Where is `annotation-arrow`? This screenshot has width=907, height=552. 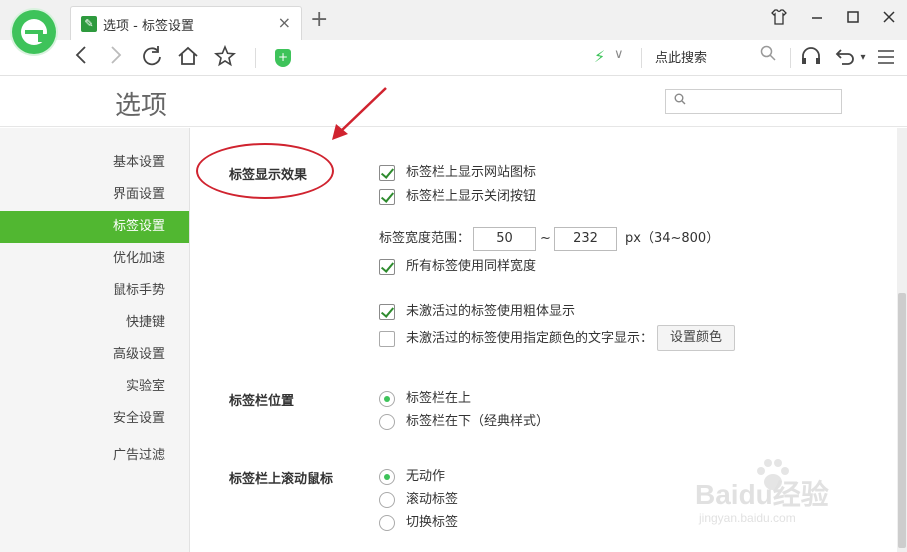 annotation-arrow is located at coordinates (359, 113).